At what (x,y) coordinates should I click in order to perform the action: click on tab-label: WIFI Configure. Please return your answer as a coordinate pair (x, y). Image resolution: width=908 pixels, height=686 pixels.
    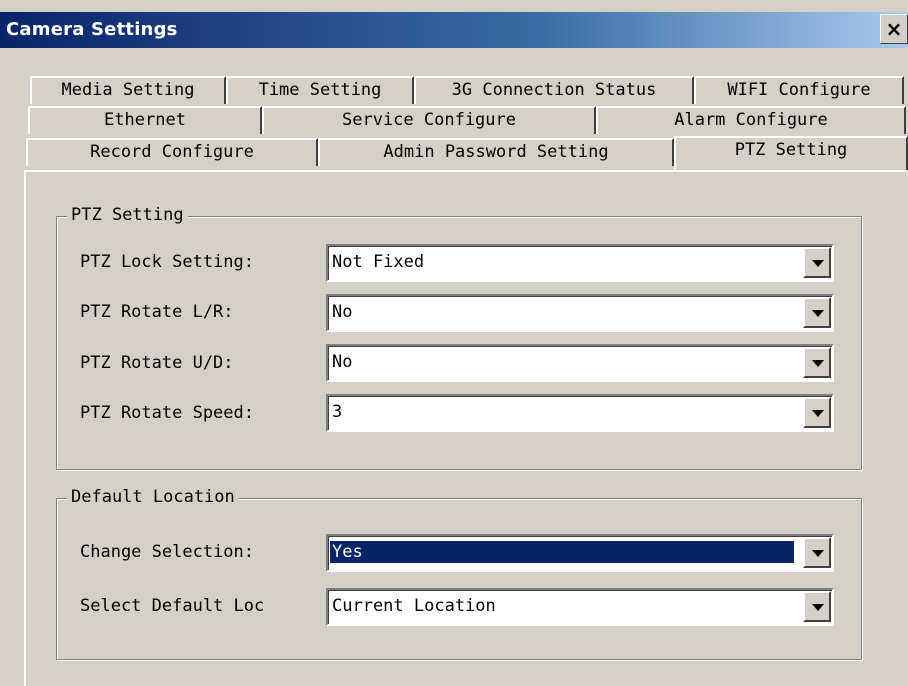
    Looking at the image, I should click on (799, 90).